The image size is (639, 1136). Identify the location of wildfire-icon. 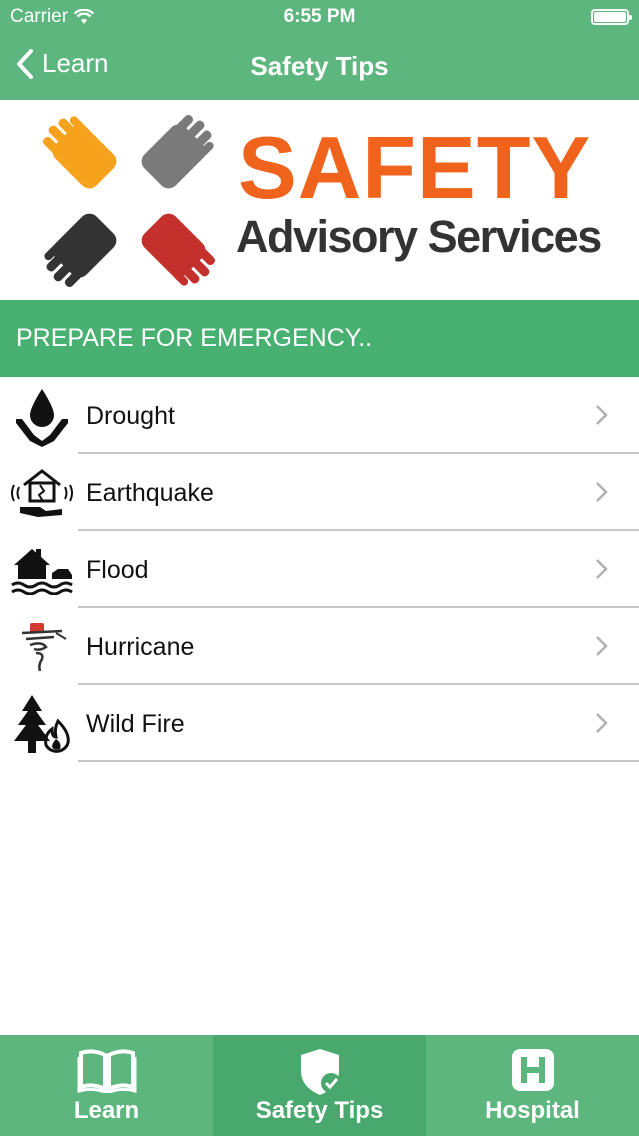
(42, 724).